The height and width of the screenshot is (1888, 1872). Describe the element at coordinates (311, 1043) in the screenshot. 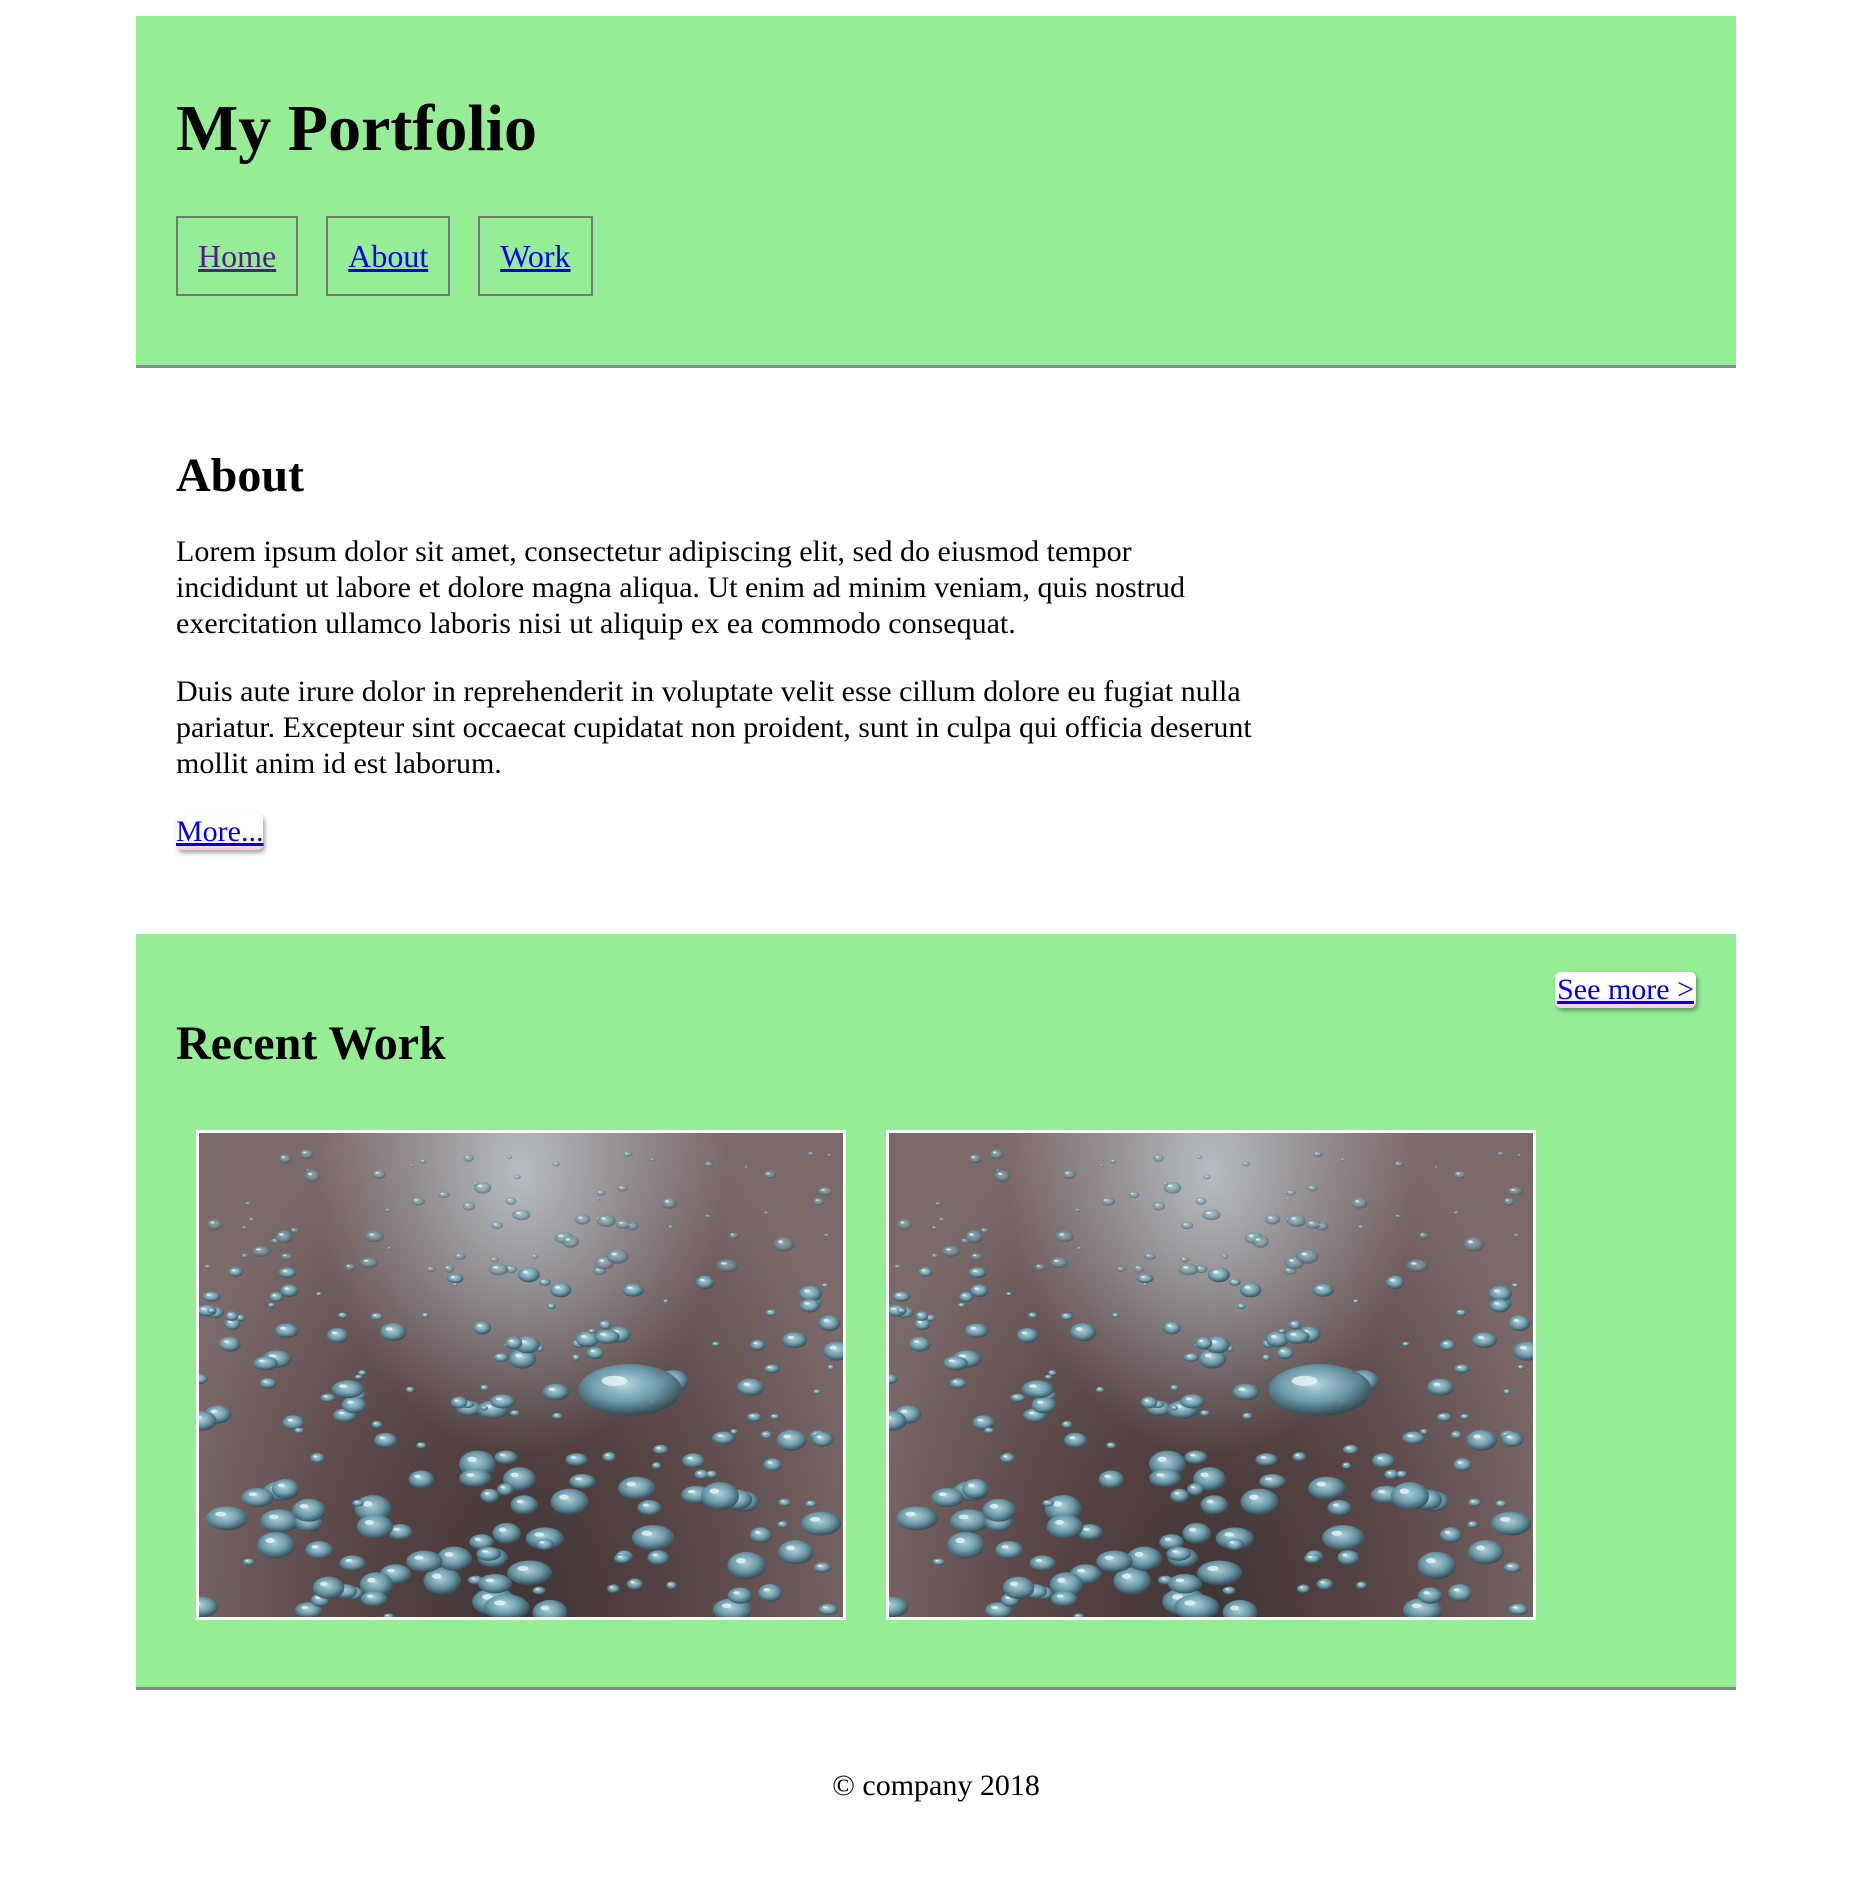

I see `recent-work-heading: Recent Work` at that location.